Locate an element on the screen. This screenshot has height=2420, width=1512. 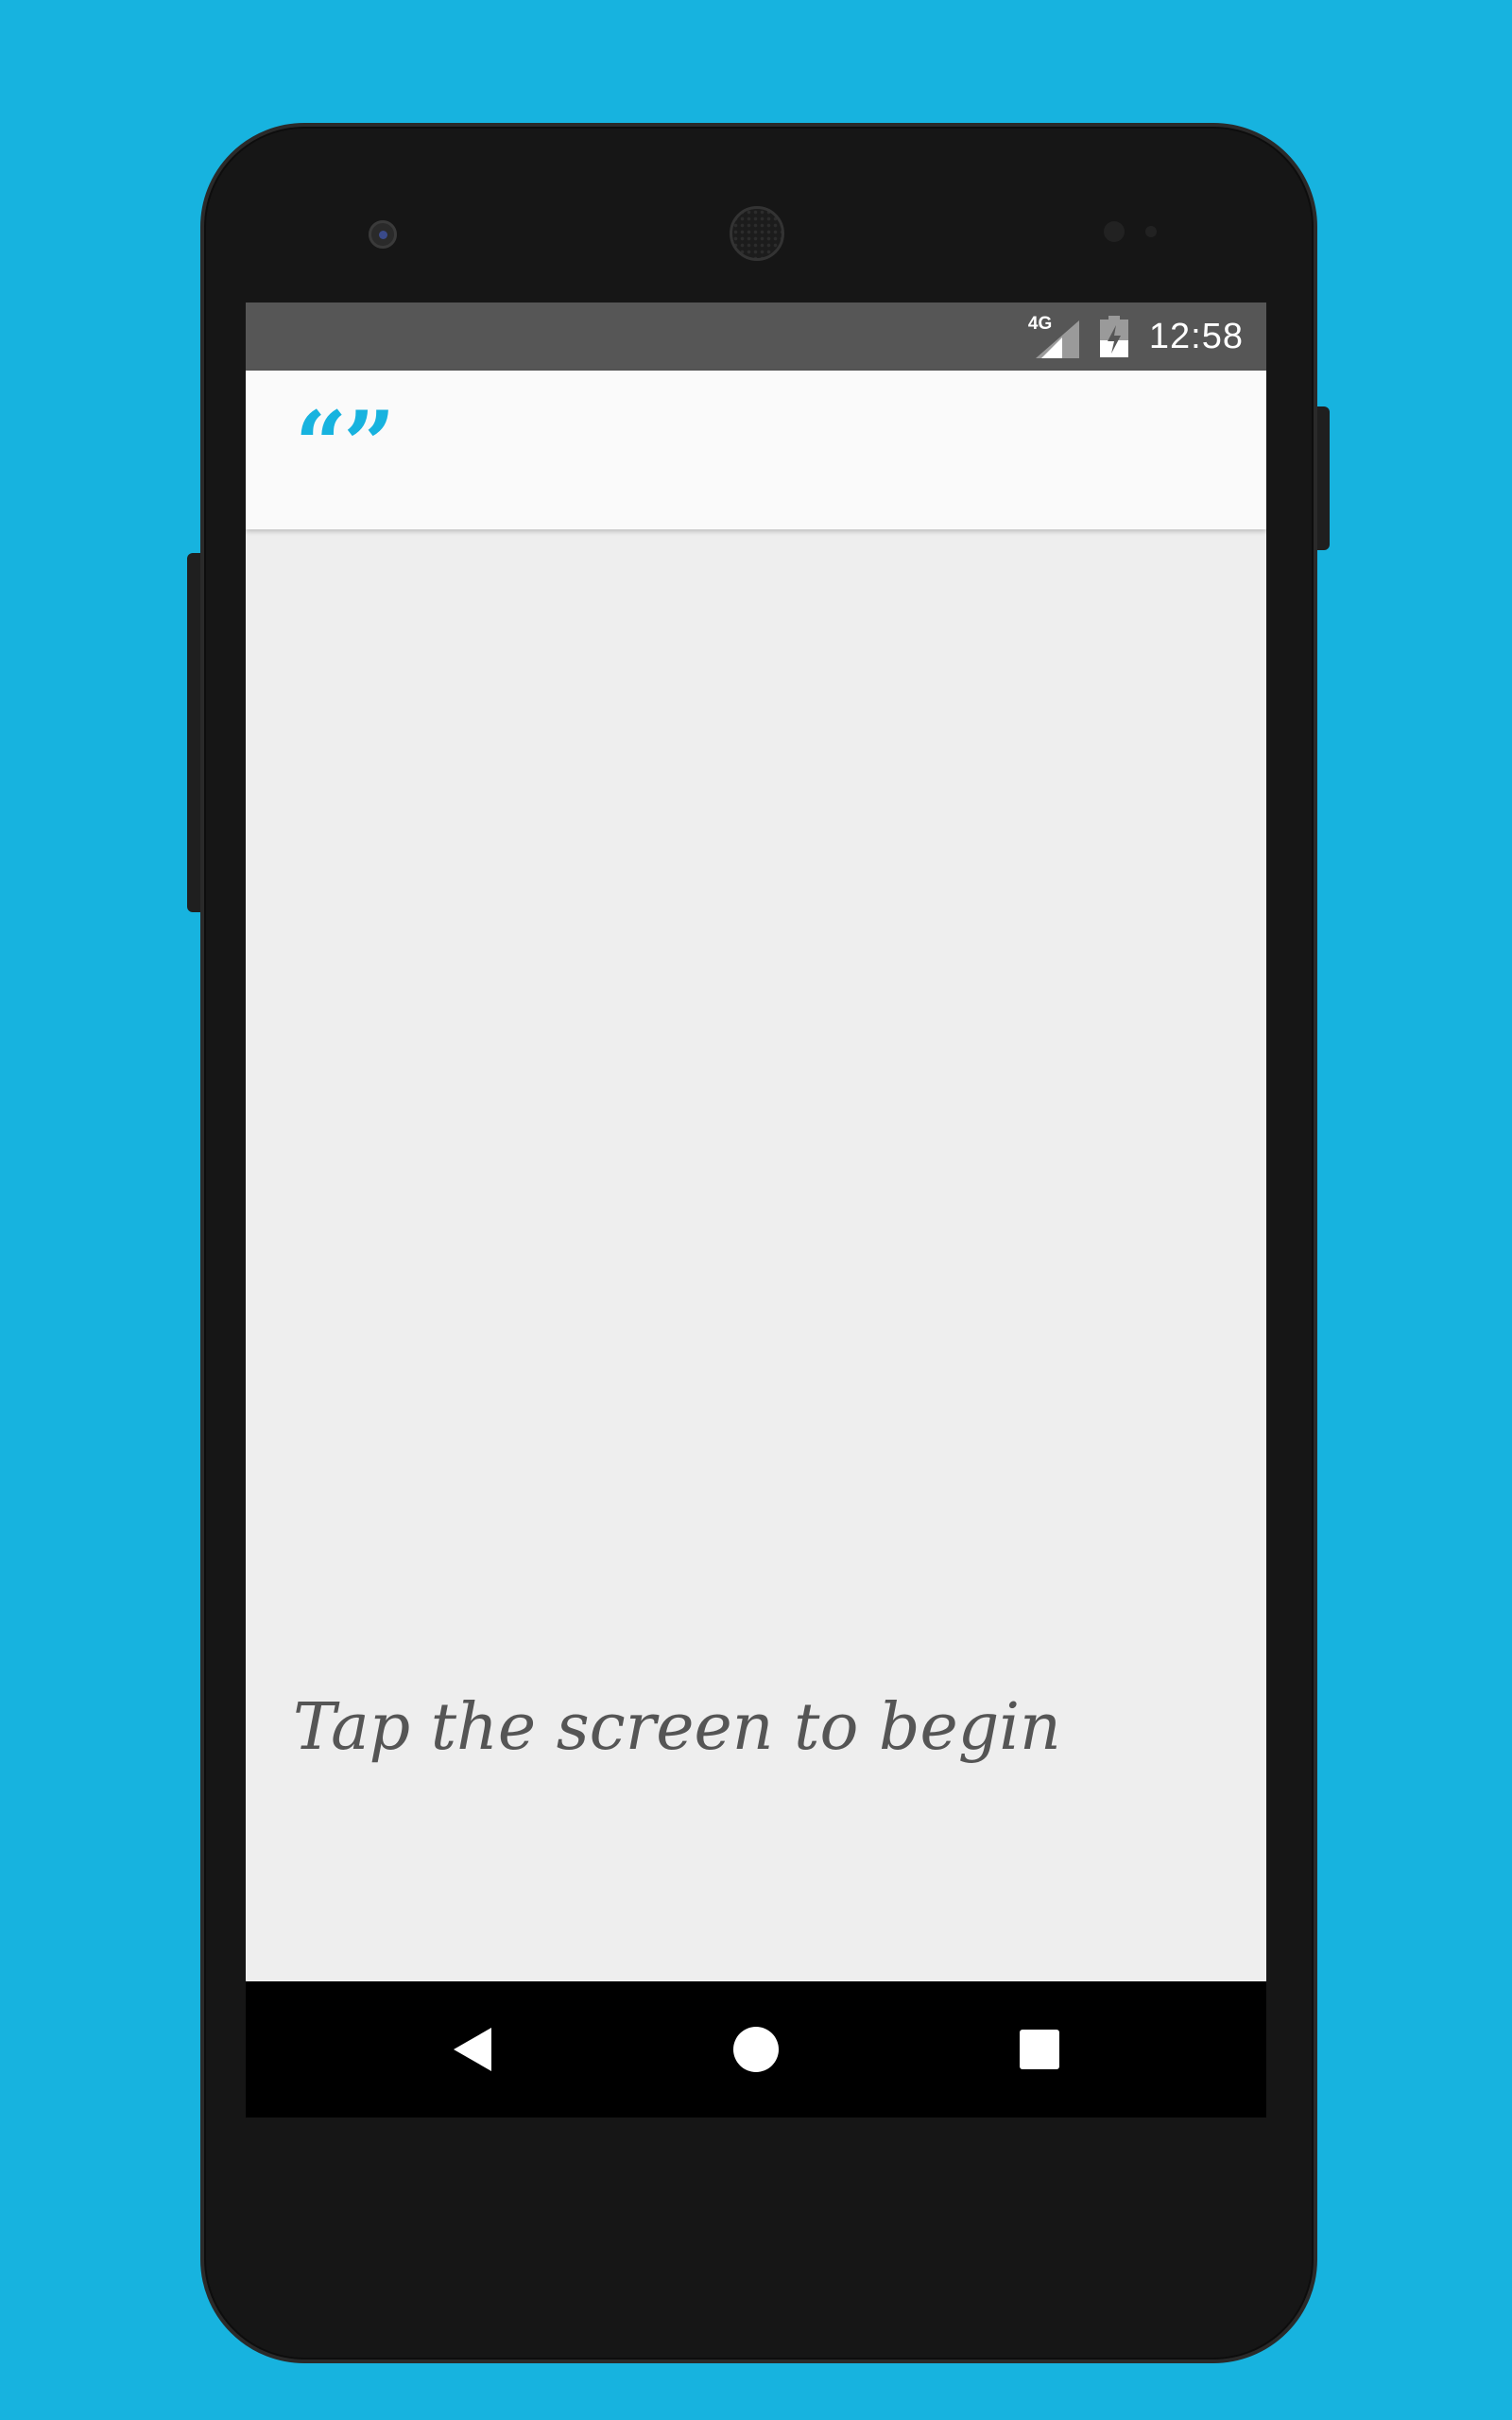
status-icons: 4G 12:58 is located at coordinates (1136, 336).